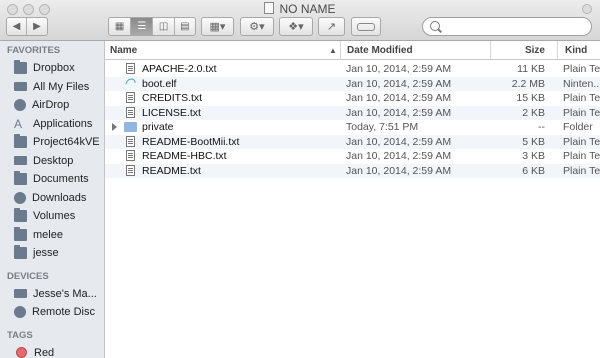  I want to click on remote-disc-icon, so click(20, 312).